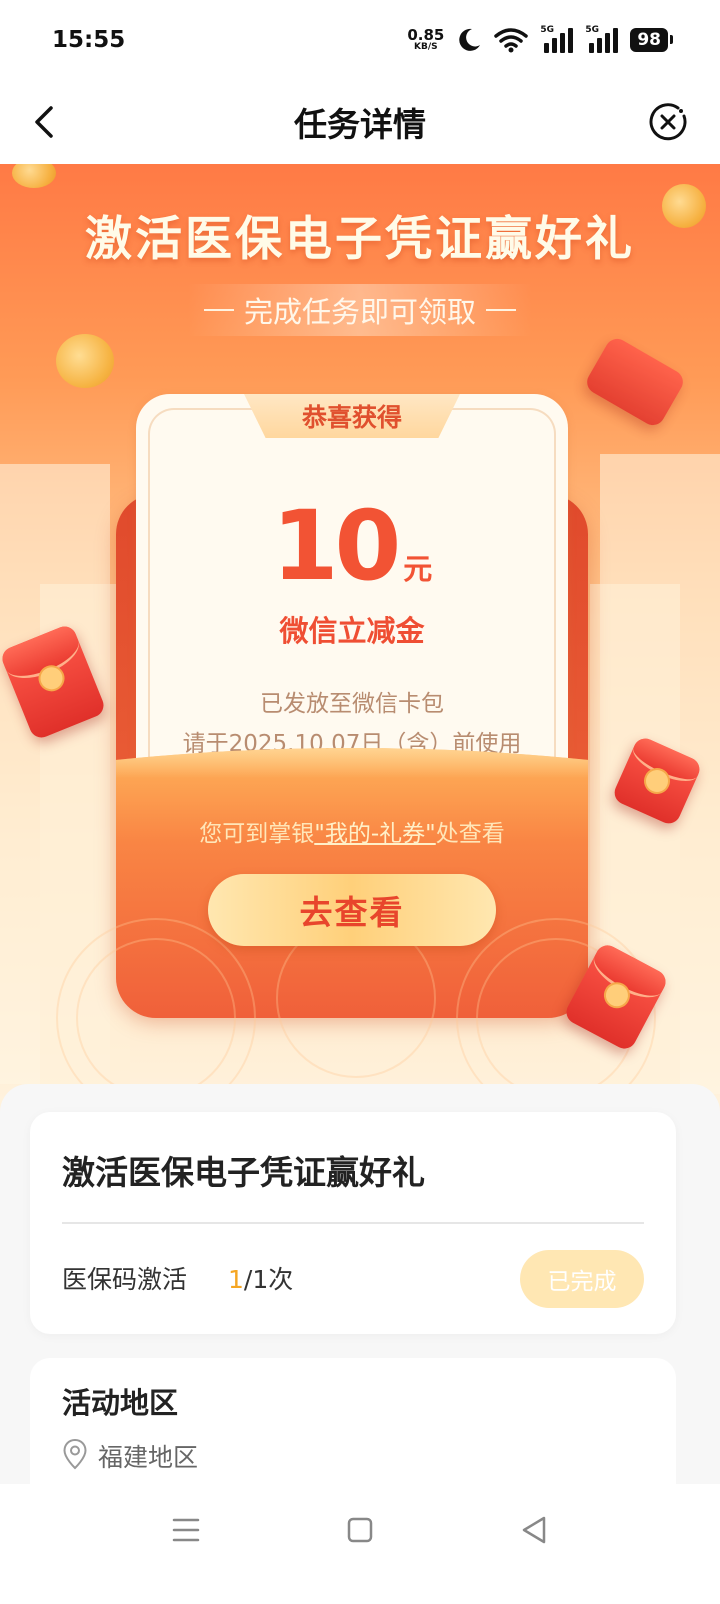  I want to click on close-circle-icon, so click(668, 122).